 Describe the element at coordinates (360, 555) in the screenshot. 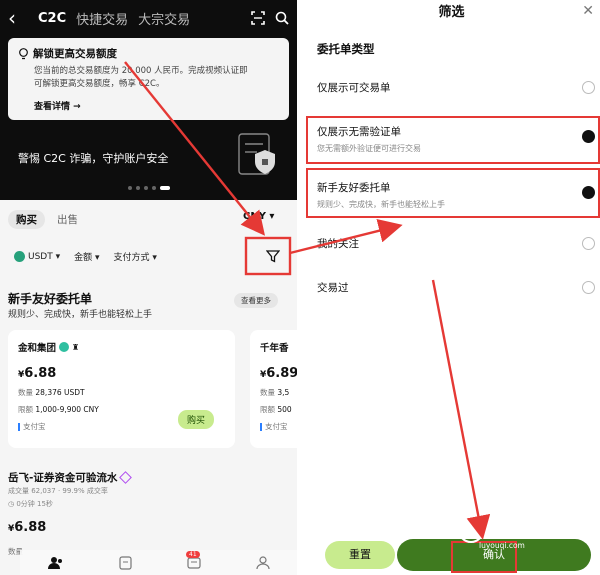

I see `reset-button: 重置` at that location.